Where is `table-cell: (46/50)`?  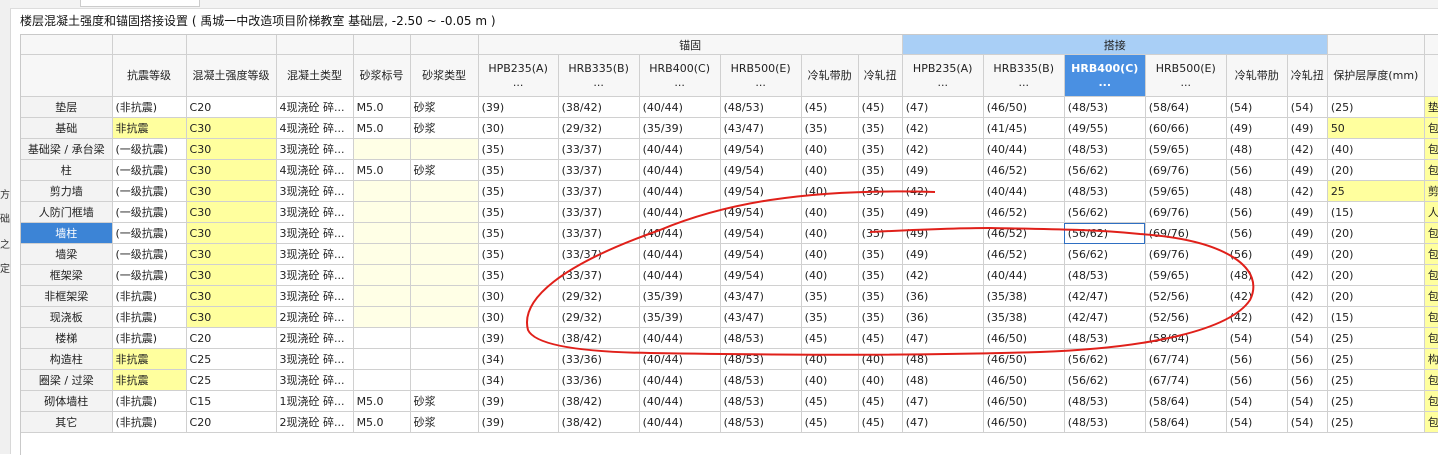
table-cell: (46/50) is located at coordinates (1024, 401).